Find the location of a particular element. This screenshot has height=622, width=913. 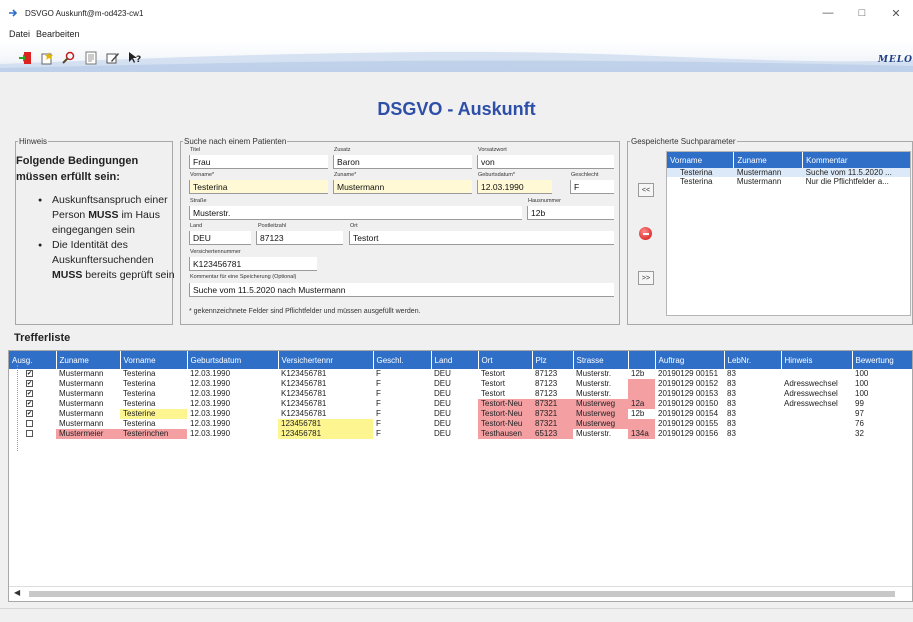

titel-label: Titel is located at coordinates (195, 150).